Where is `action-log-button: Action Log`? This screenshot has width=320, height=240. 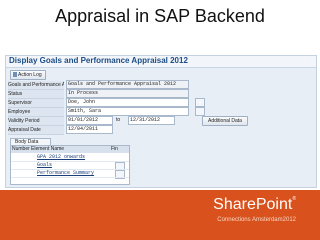 action-log-button: Action Log is located at coordinates (28, 75).